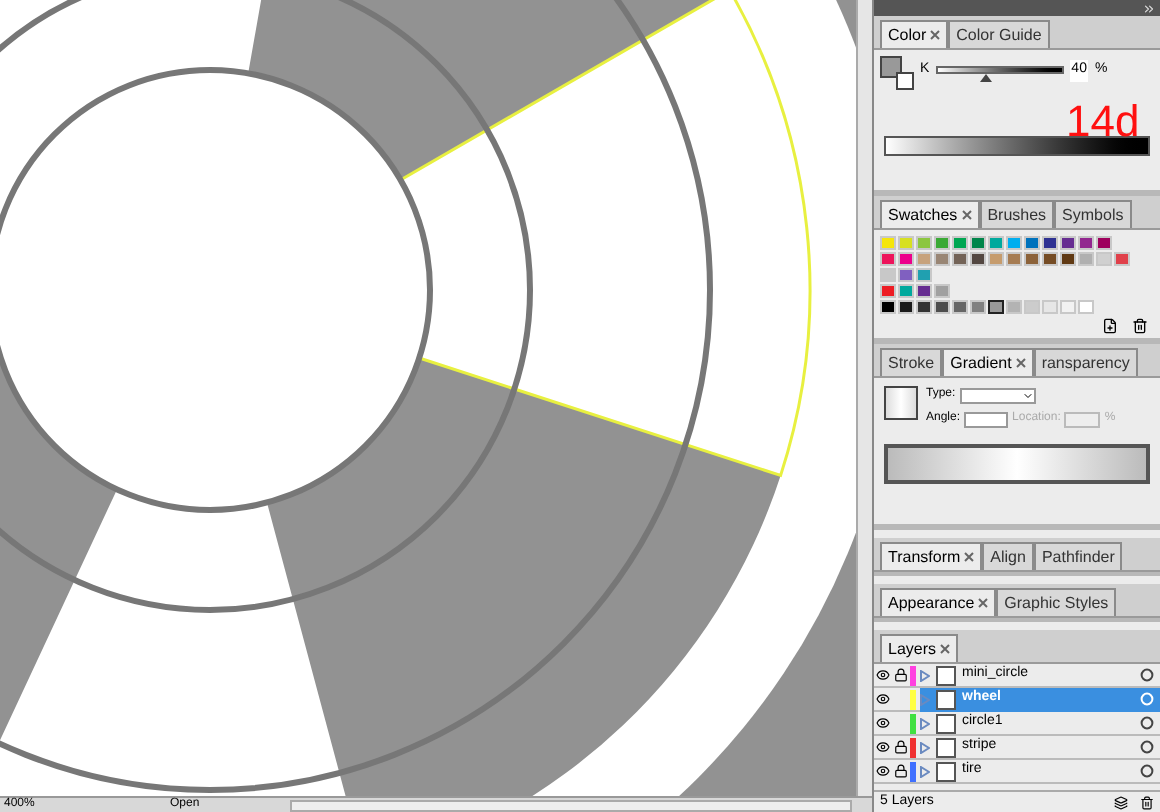 The image size is (1160, 812). I want to click on fill-stroke-icon, so click(897, 73).